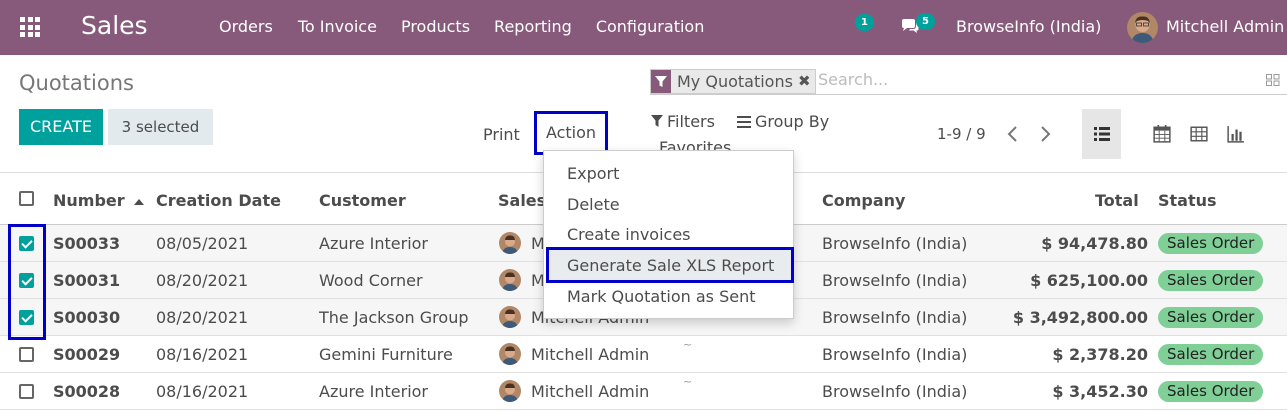 The height and width of the screenshot is (413, 1287). Describe the element at coordinates (394, 317) in the screenshot. I see `cell-customer: The Jackson Group` at that location.